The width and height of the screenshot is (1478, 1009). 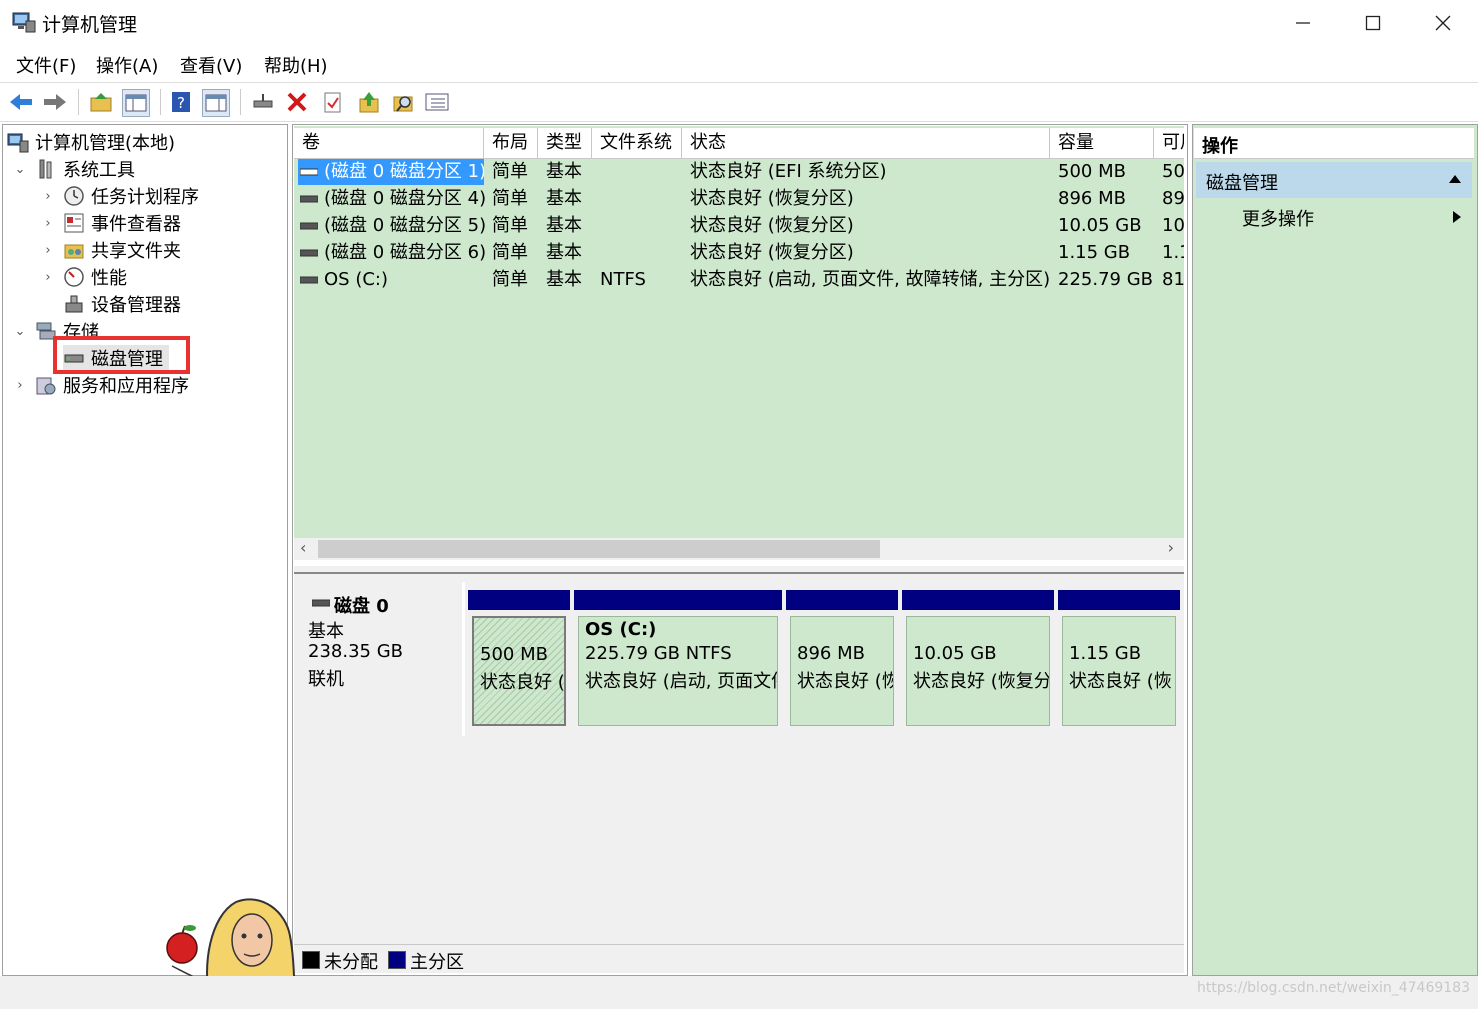 What do you see at coordinates (211, 65) in the screenshot?
I see `menu-view: 查看(V)` at bounding box center [211, 65].